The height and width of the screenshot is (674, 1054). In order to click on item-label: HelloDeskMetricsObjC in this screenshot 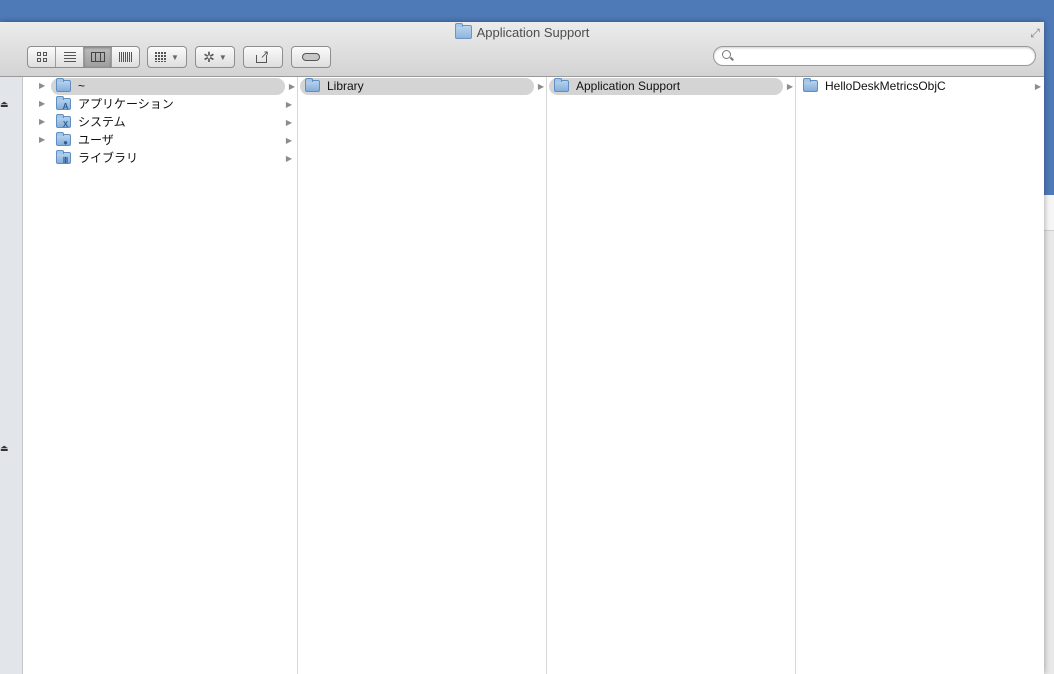, I will do `click(885, 86)`.